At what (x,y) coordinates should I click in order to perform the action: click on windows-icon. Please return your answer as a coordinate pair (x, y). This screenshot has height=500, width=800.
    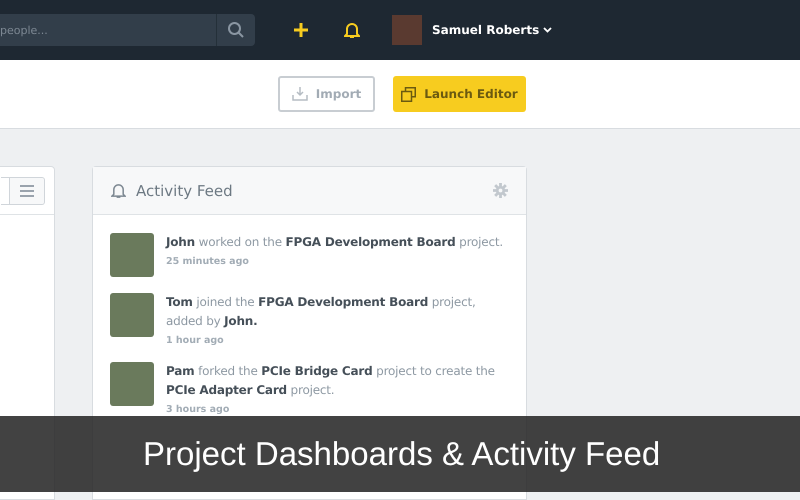
    Looking at the image, I should click on (408, 94).